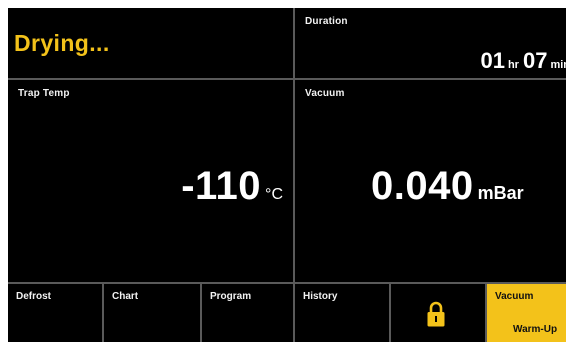  I want to click on vacuum-button: Vacuum Warm-Up, so click(526, 313).